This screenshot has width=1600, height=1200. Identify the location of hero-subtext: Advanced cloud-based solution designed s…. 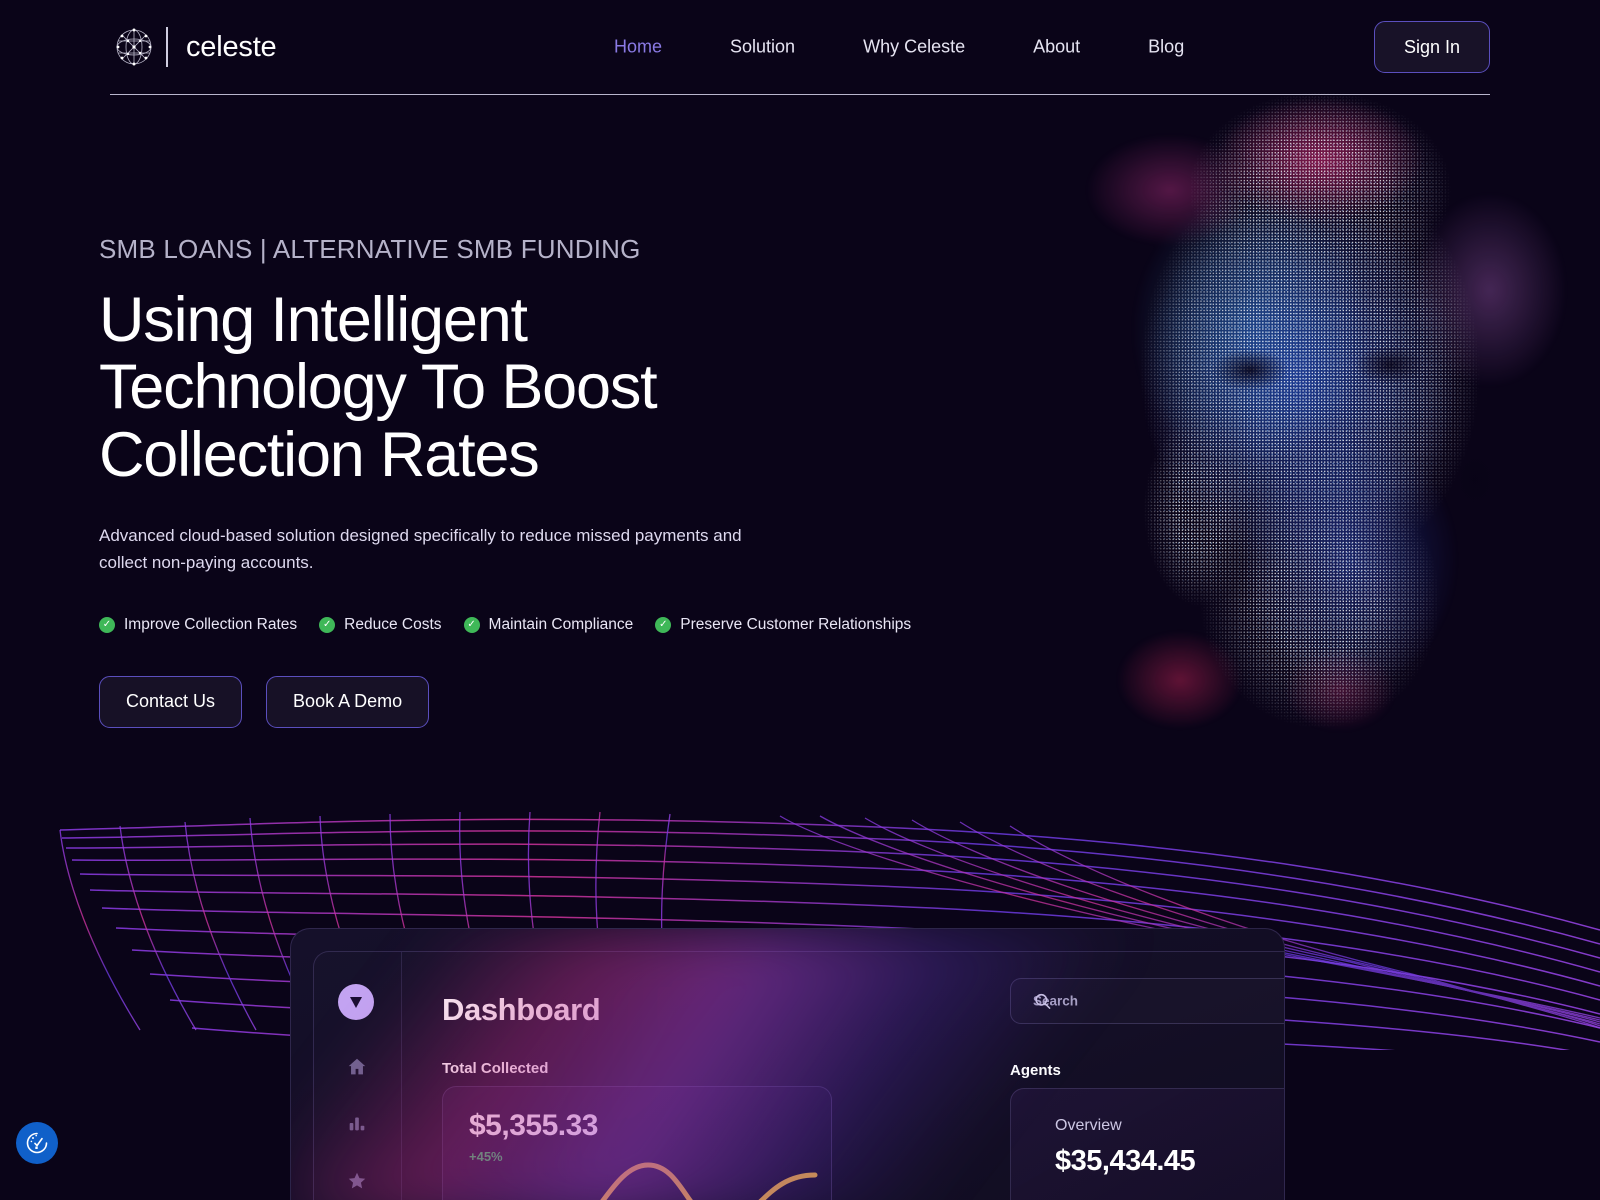
(420, 549).